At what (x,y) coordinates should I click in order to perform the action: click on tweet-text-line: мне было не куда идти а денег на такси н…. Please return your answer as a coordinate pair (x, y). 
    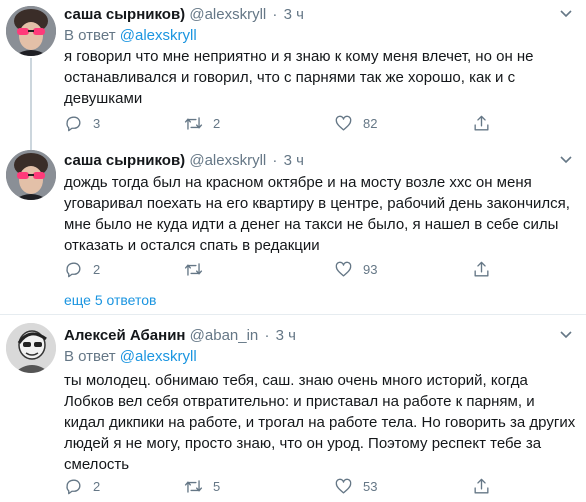
    Looking at the image, I should click on (311, 224).